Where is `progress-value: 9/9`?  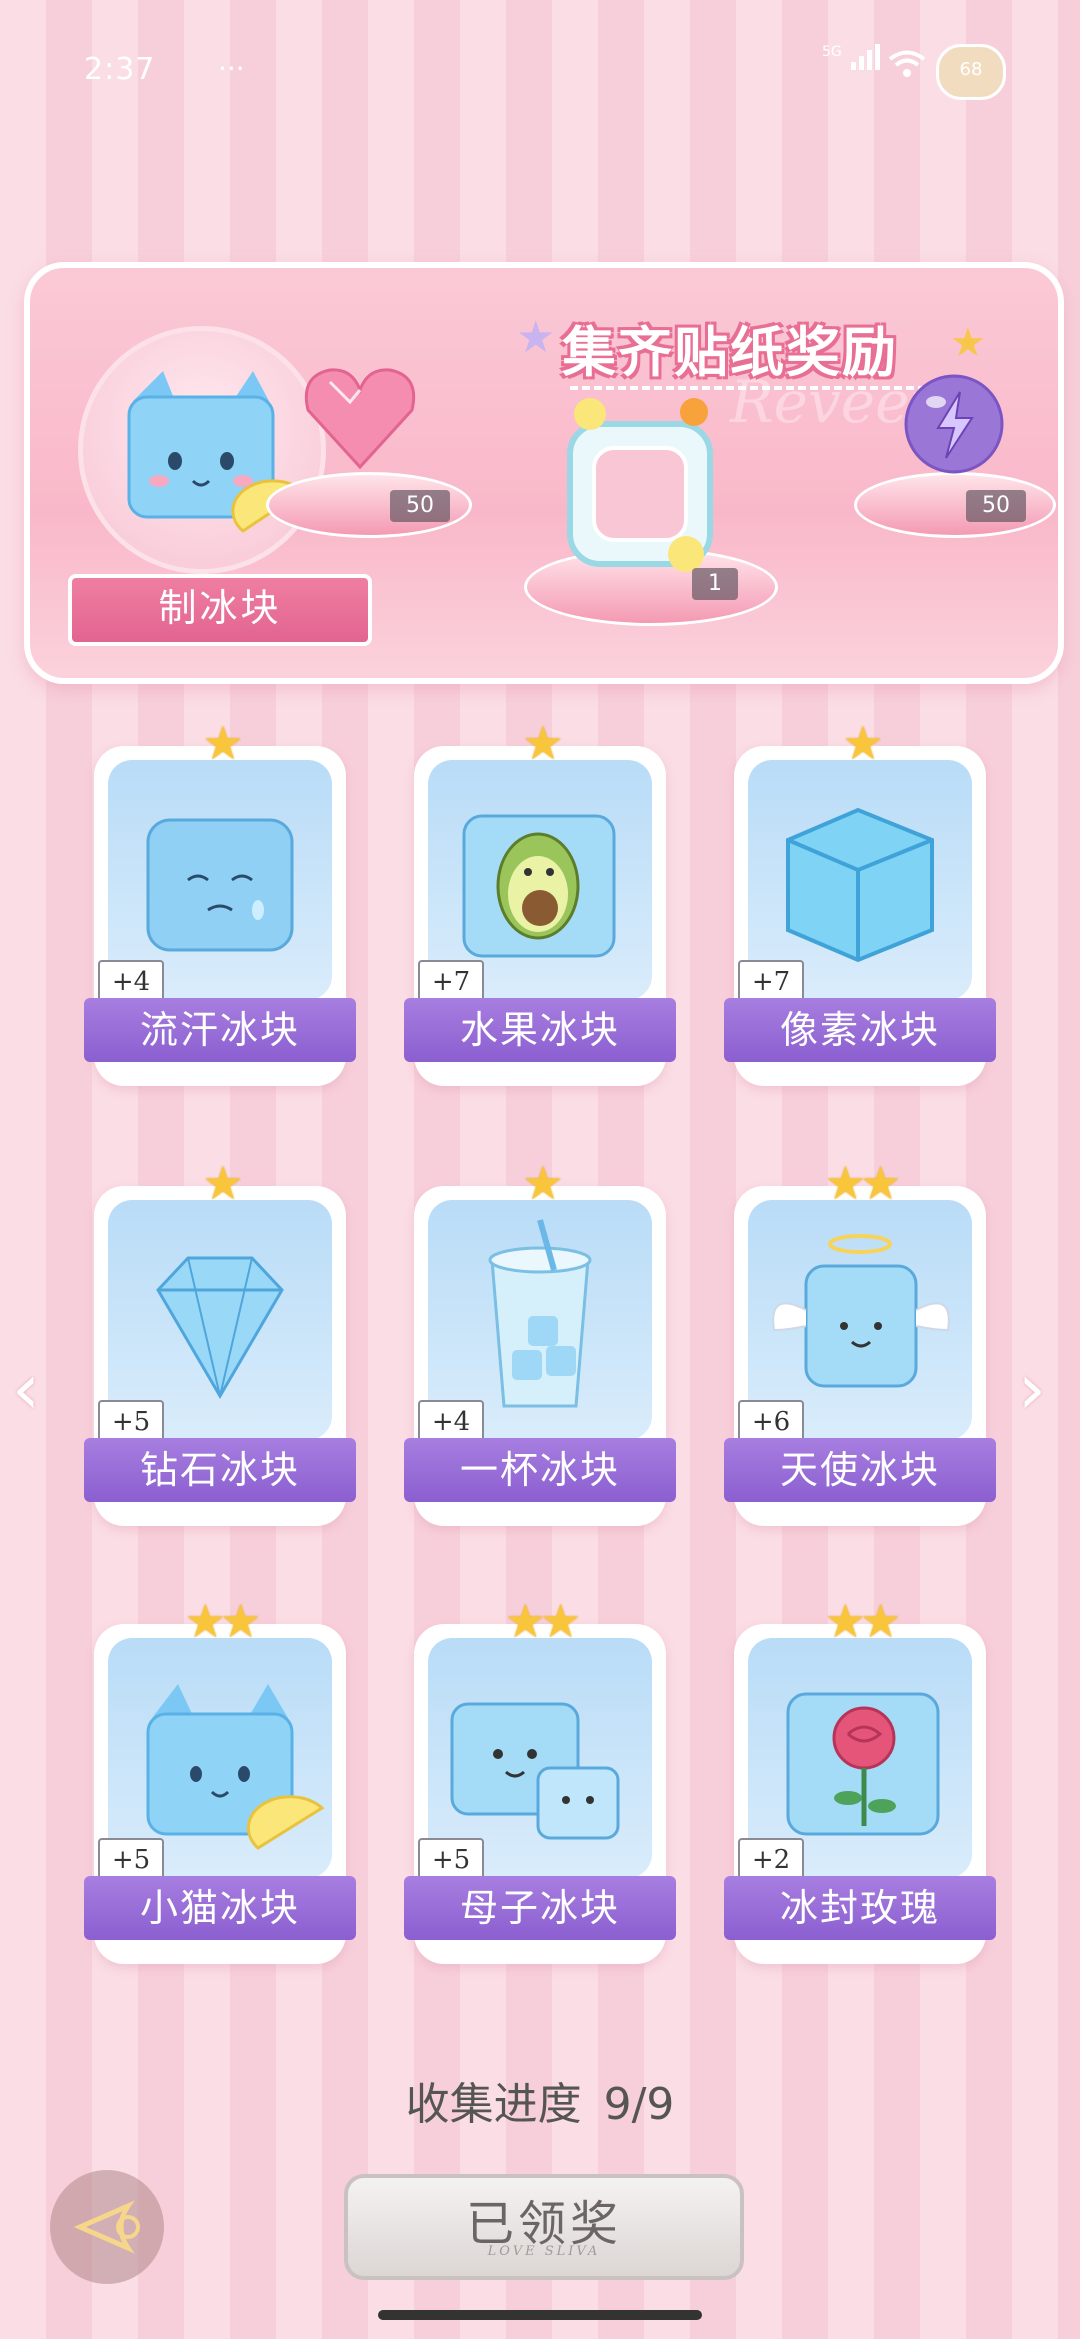 progress-value: 9/9 is located at coordinates (639, 2104).